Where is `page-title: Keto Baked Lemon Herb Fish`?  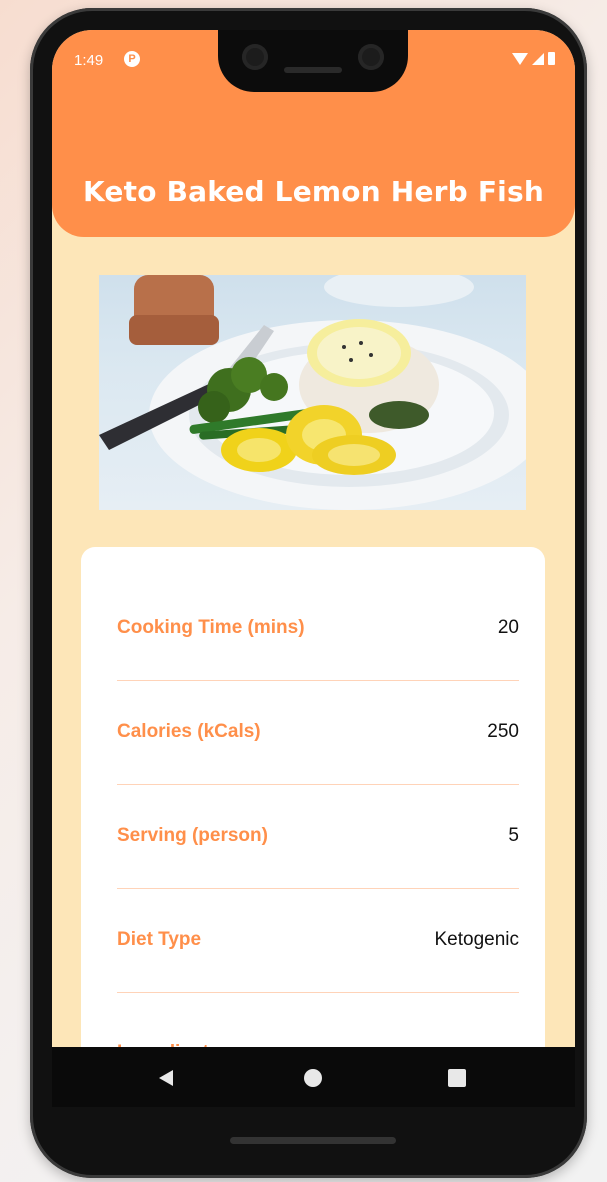 page-title: Keto Baked Lemon Herb Fish is located at coordinates (313, 191).